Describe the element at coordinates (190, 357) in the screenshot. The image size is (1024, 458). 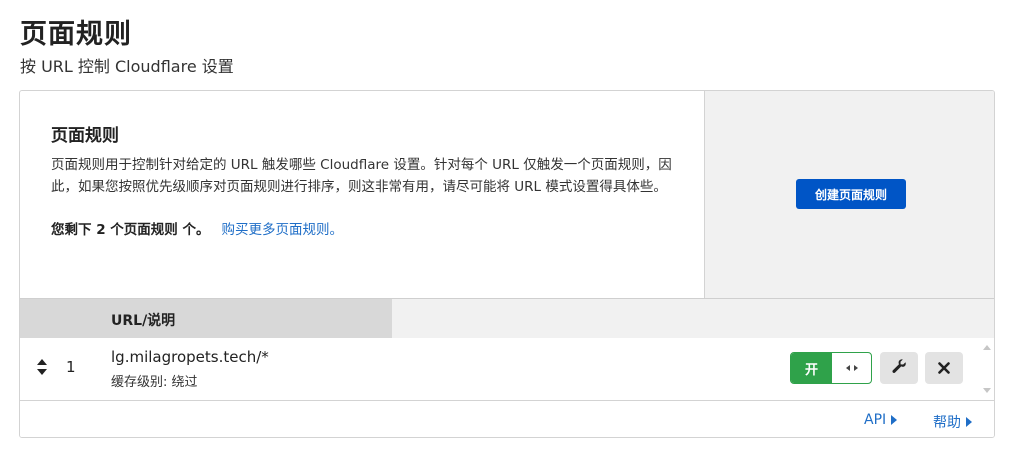
I see `rule-url: lg.milagropets.tech/*` at that location.